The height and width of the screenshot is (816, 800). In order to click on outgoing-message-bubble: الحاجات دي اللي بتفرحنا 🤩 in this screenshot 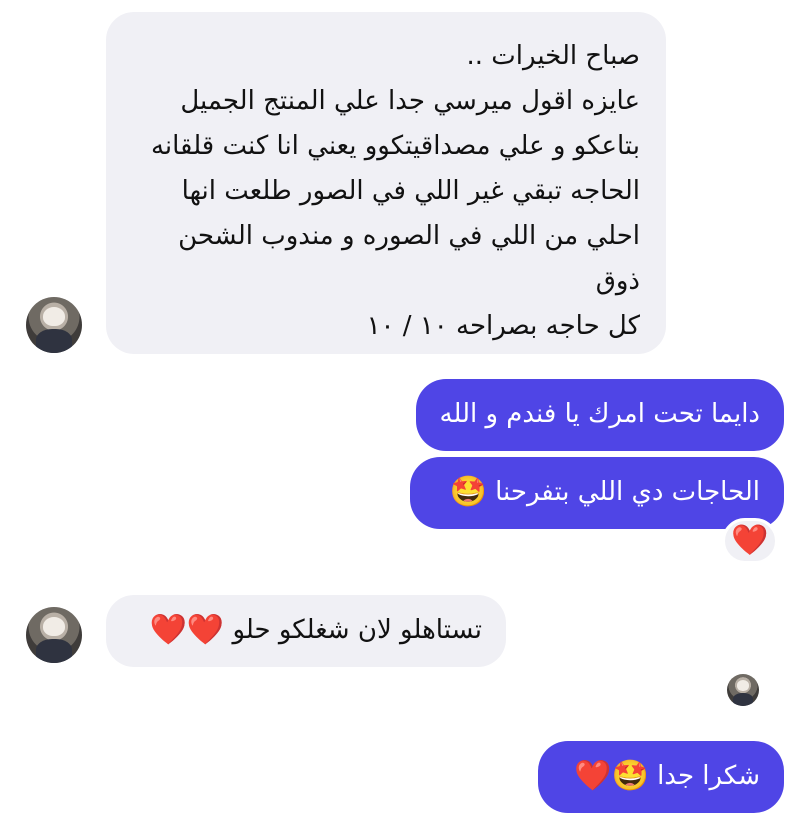, I will do `click(597, 493)`.